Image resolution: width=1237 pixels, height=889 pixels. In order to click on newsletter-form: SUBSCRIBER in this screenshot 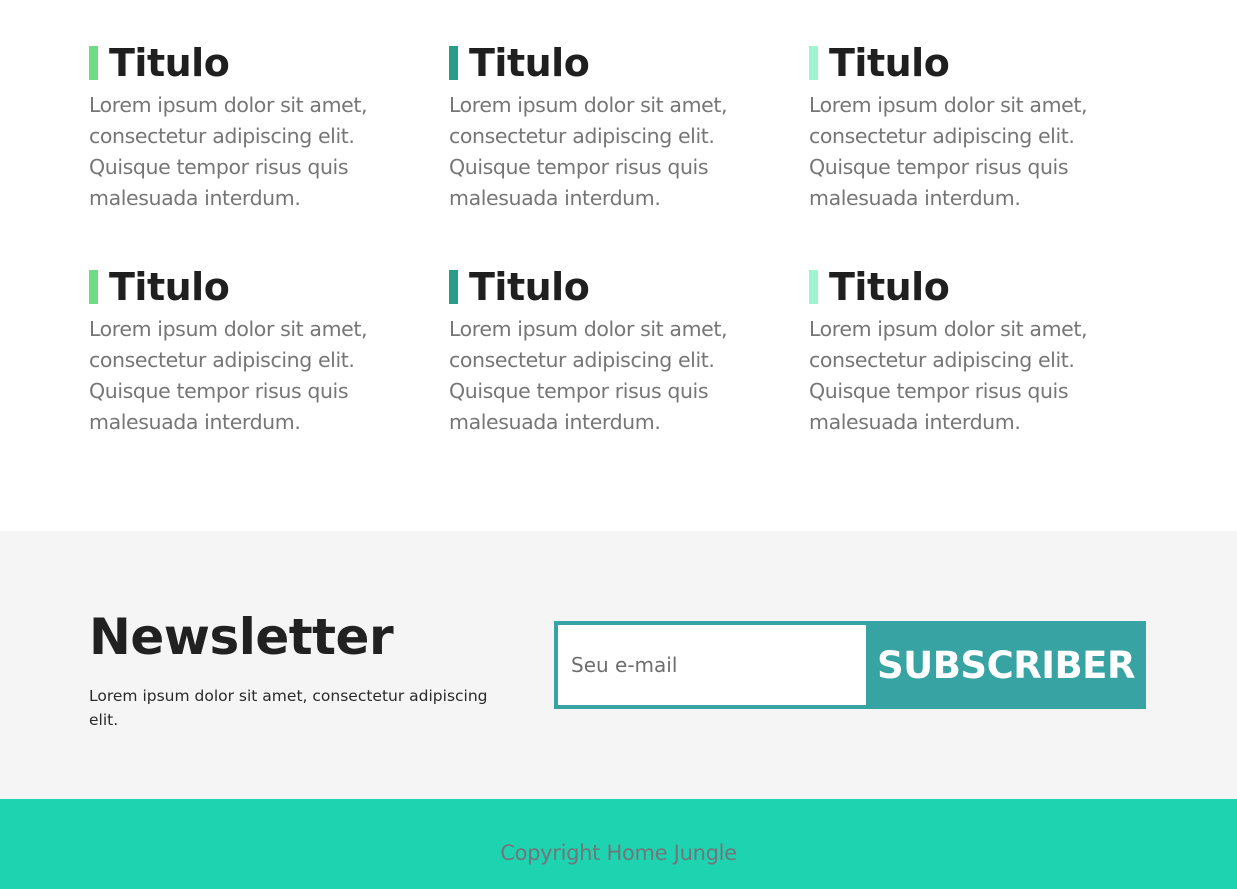, I will do `click(850, 665)`.